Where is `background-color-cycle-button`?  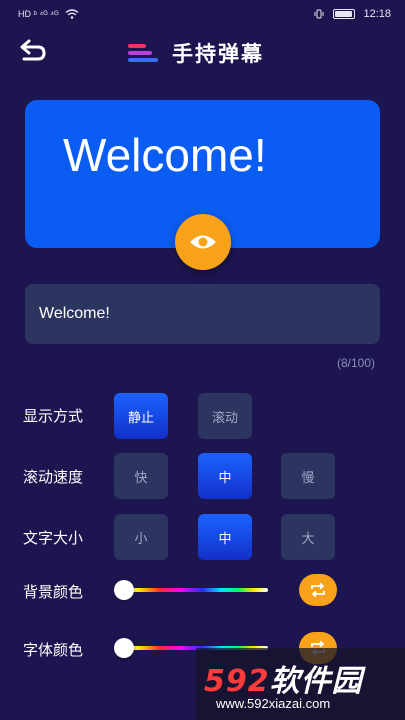
background-color-cycle-button is located at coordinates (318, 590).